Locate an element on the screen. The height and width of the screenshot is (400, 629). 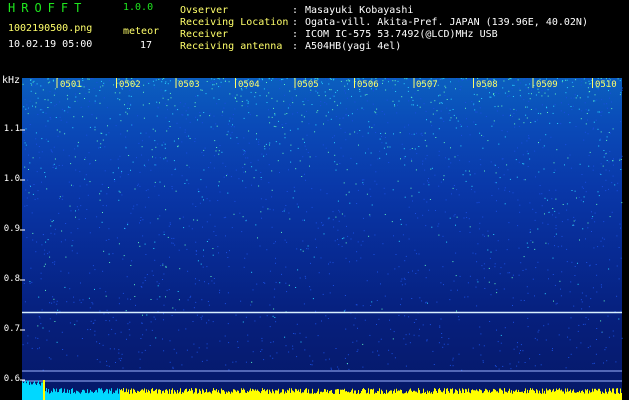
frequency-unit-label: kHz is located at coordinates (11, 80).